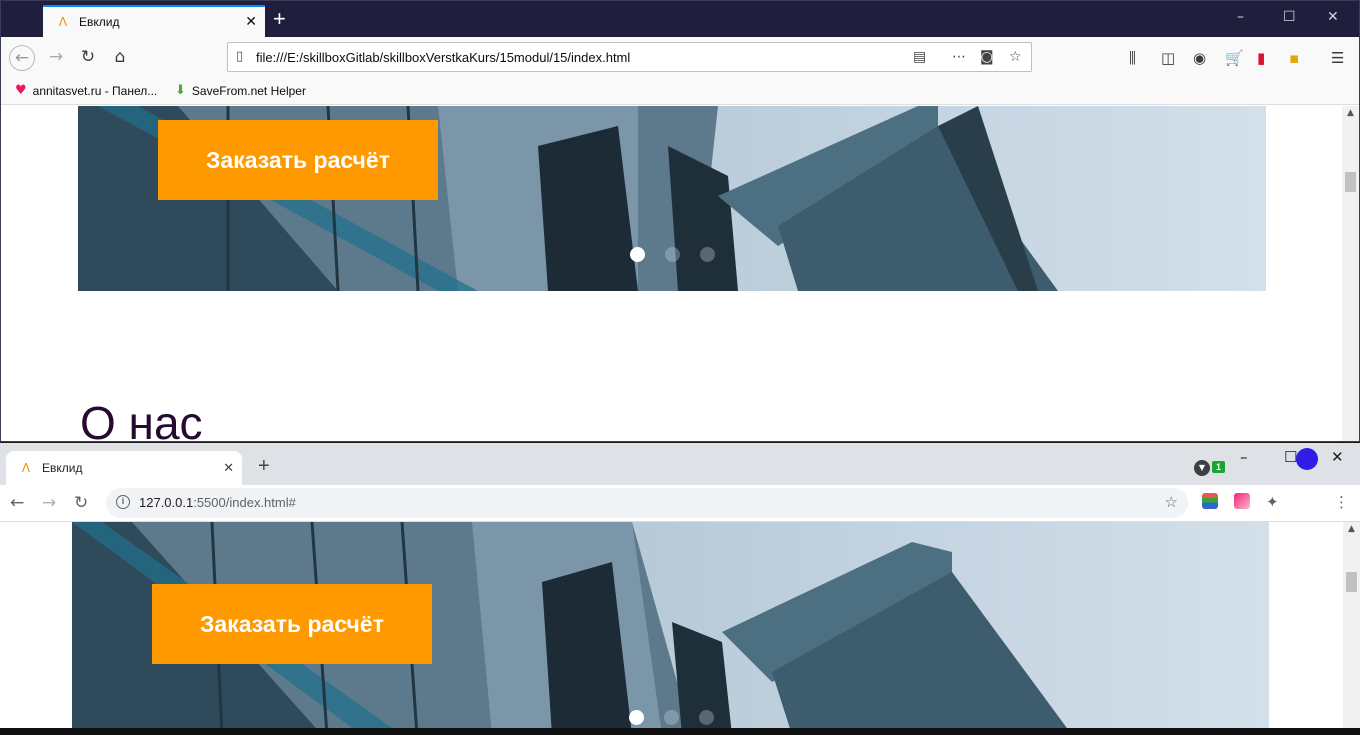 Image resolution: width=1360 pixels, height=735 pixels. I want to click on firefox-tab: Λ Евклид ✕, so click(154, 21).